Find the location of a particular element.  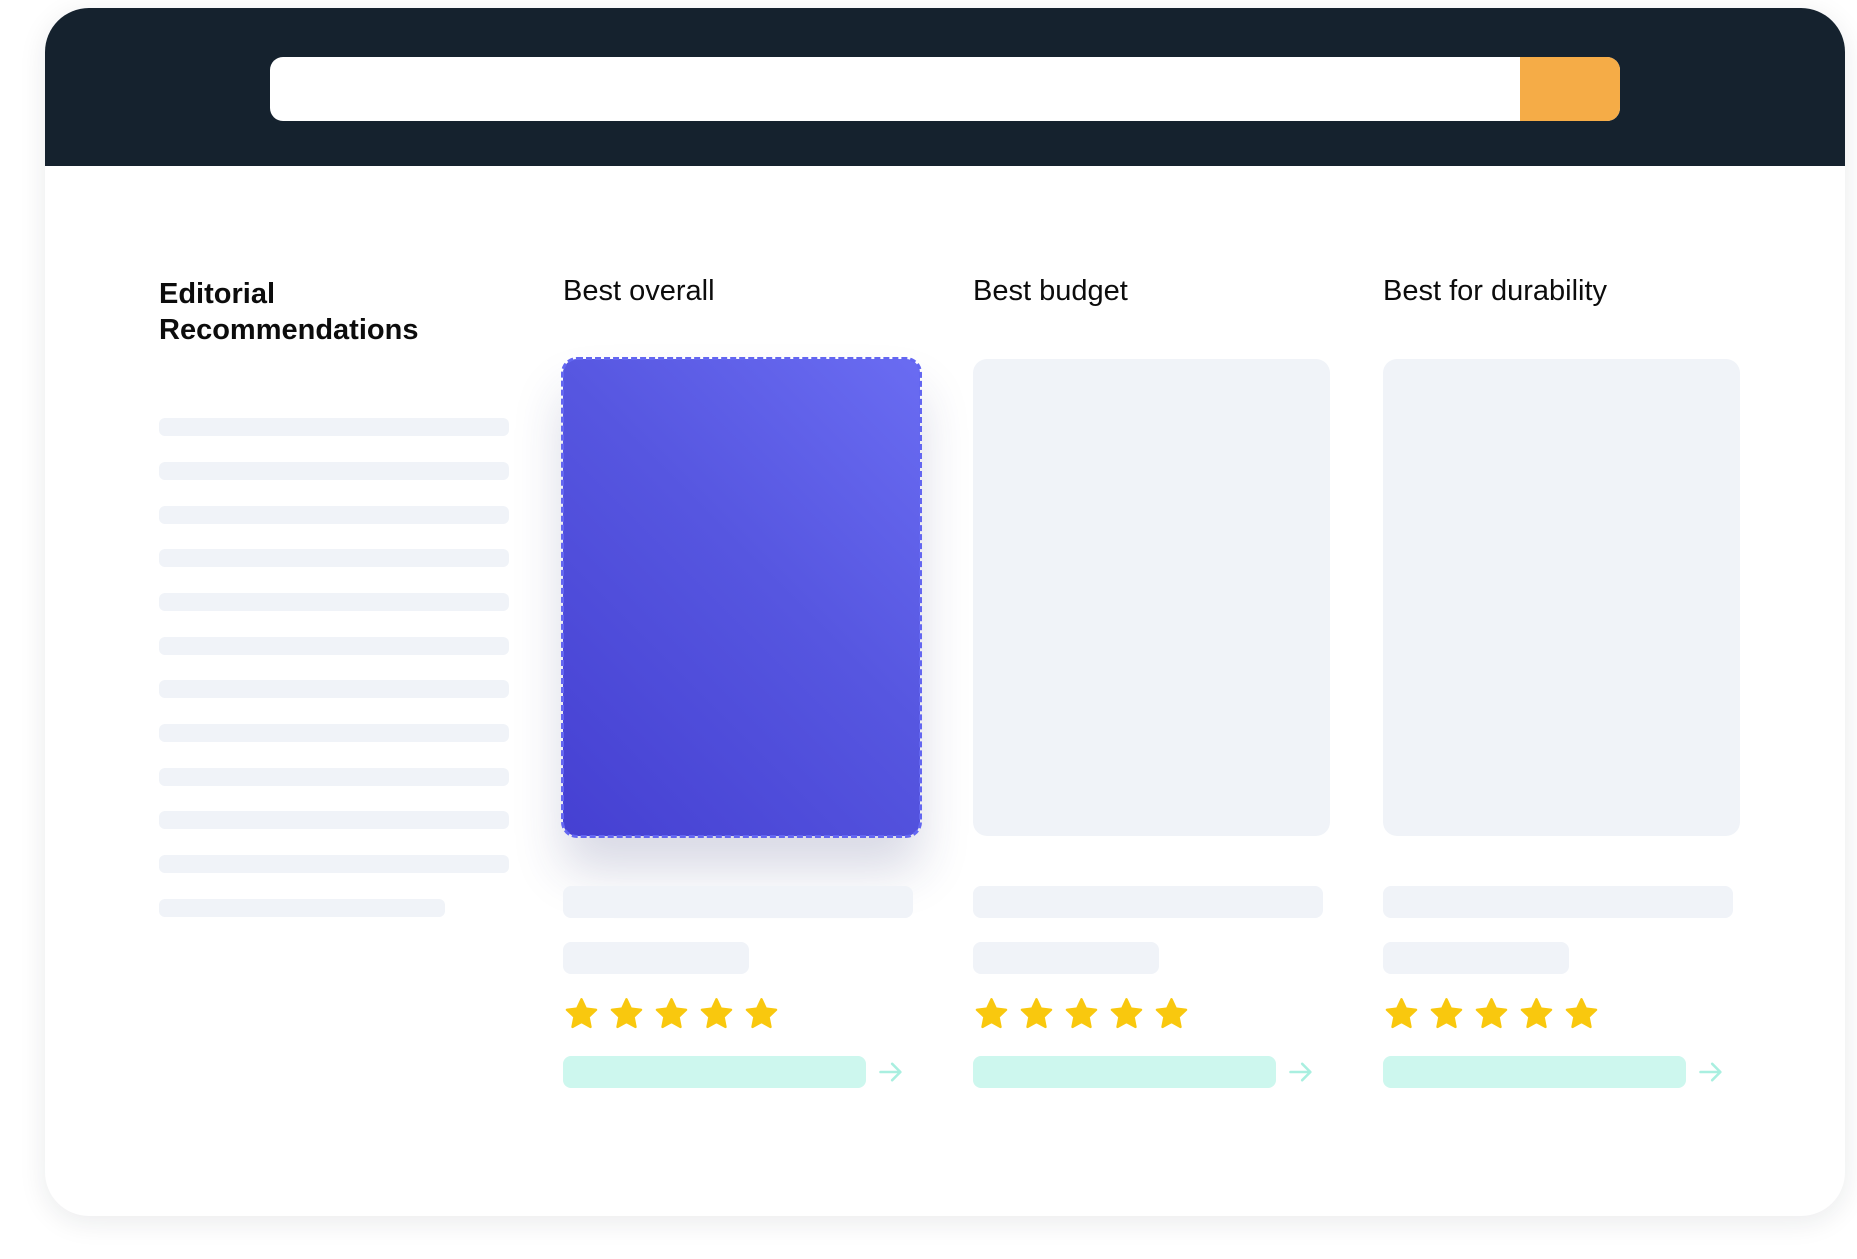

top-bar is located at coordinates (945, 87).